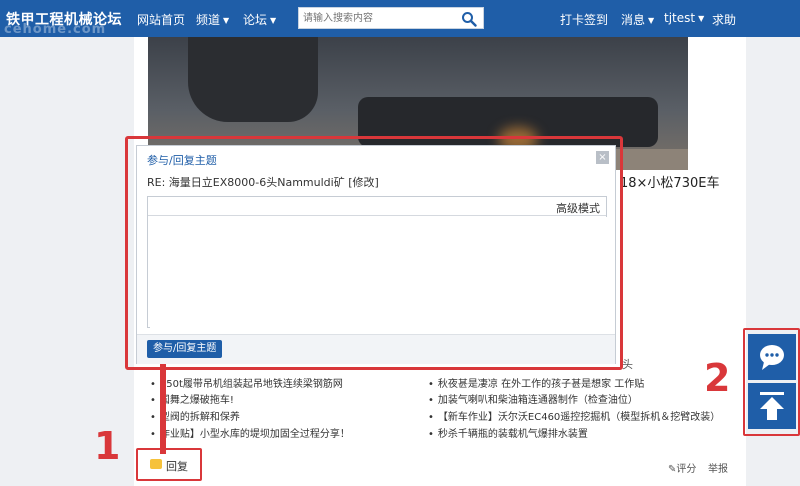  I want to click on related-link: 作业贴】小型水库的堤坝加固全过程分享！, so click(250, 432).